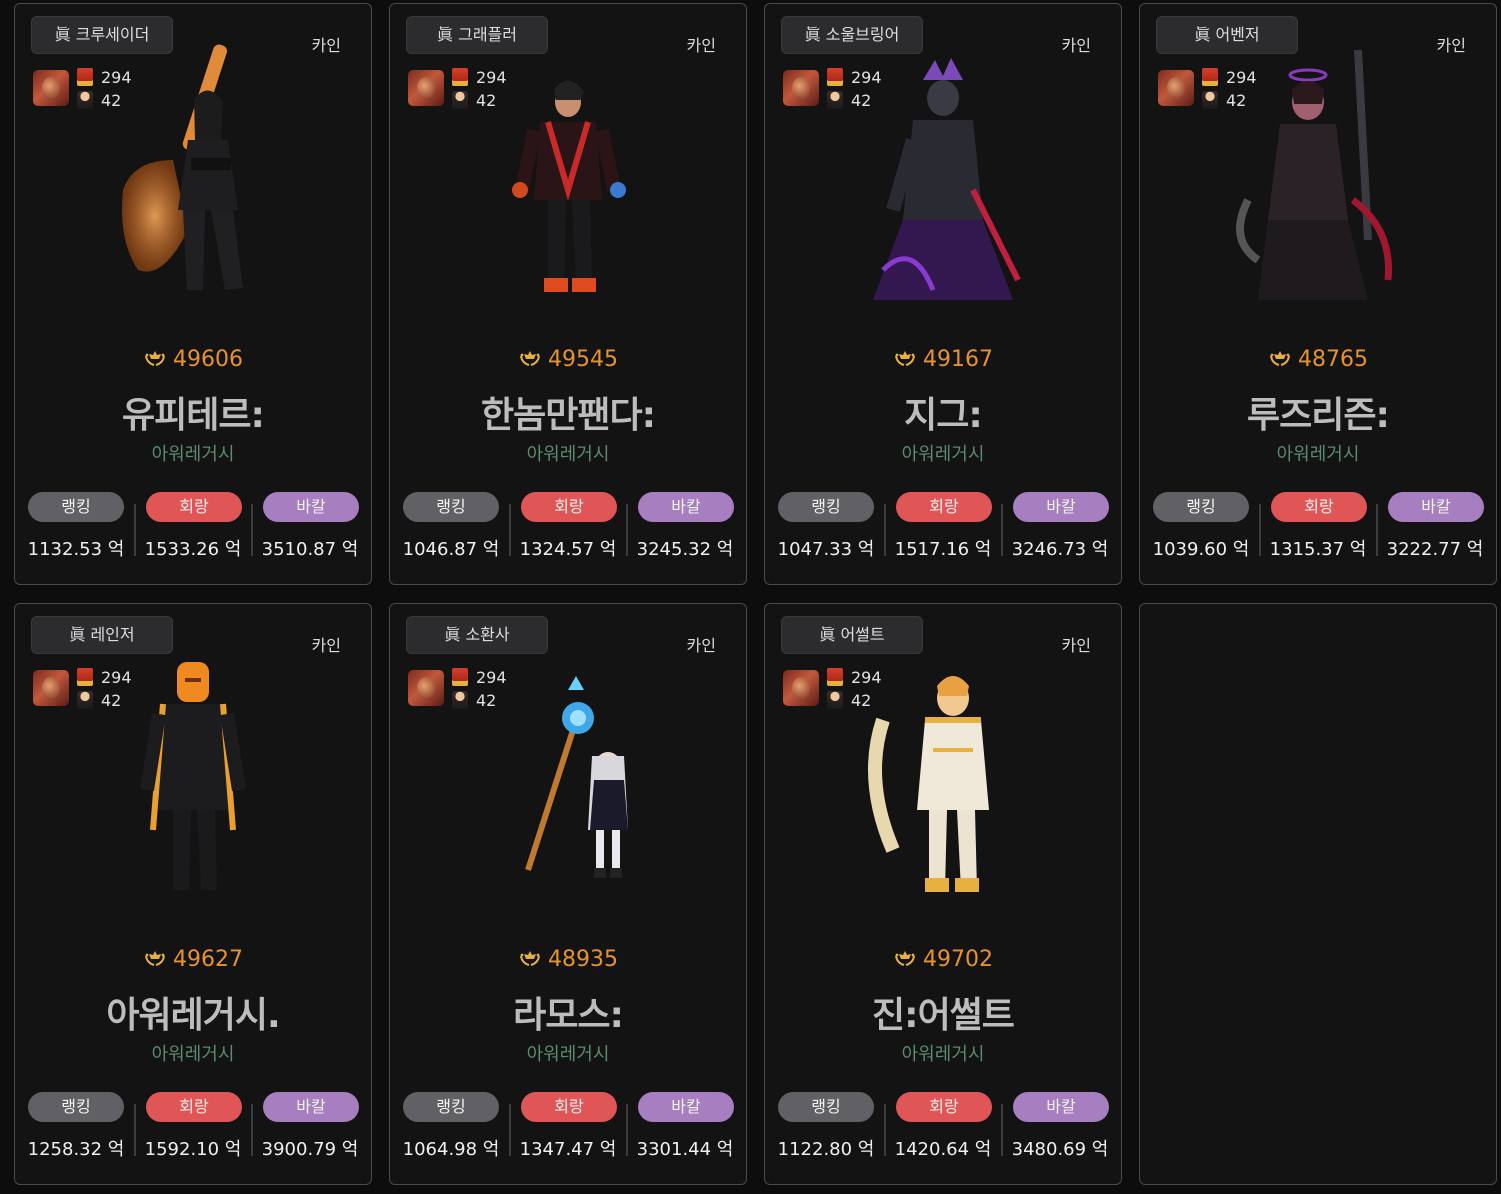 The height and width of the screenshot is (1194, 1501). Describe the element at coordinates (685, 1149) in the screenshot. I see `bakal-damage-value: 3301.44 억` at that location.